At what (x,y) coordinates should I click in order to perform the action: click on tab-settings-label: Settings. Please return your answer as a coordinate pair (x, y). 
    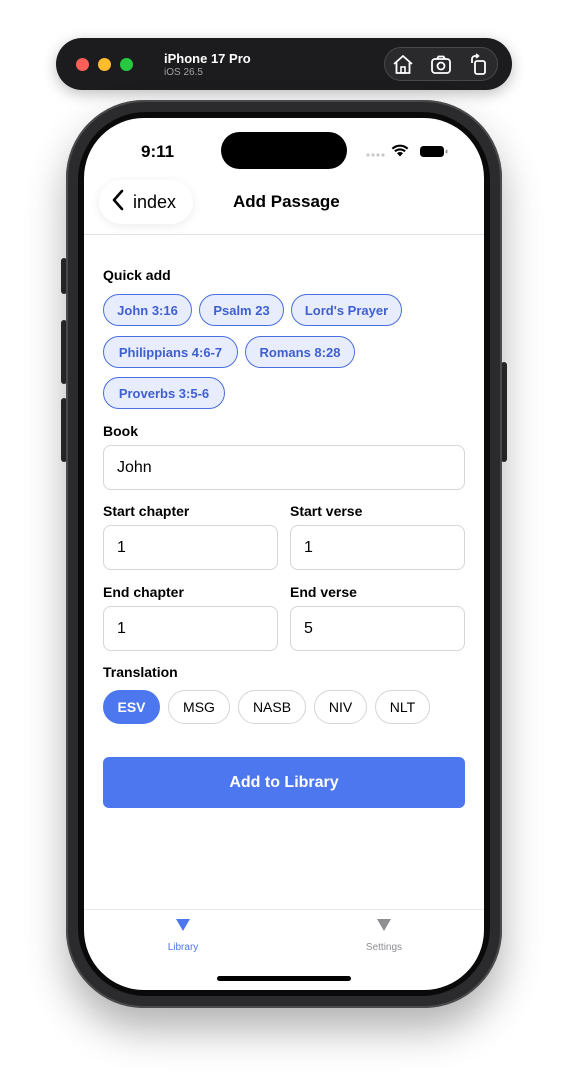
    Looking at the image, I should click on (384, 947).